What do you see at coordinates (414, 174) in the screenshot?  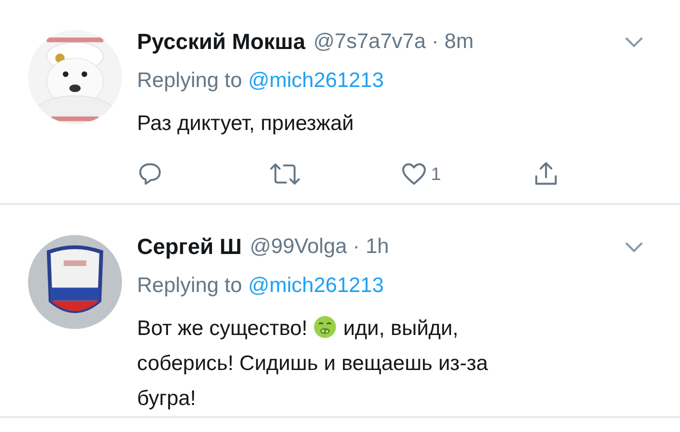 I see `heart-icon` at bounding box center [414, 174].